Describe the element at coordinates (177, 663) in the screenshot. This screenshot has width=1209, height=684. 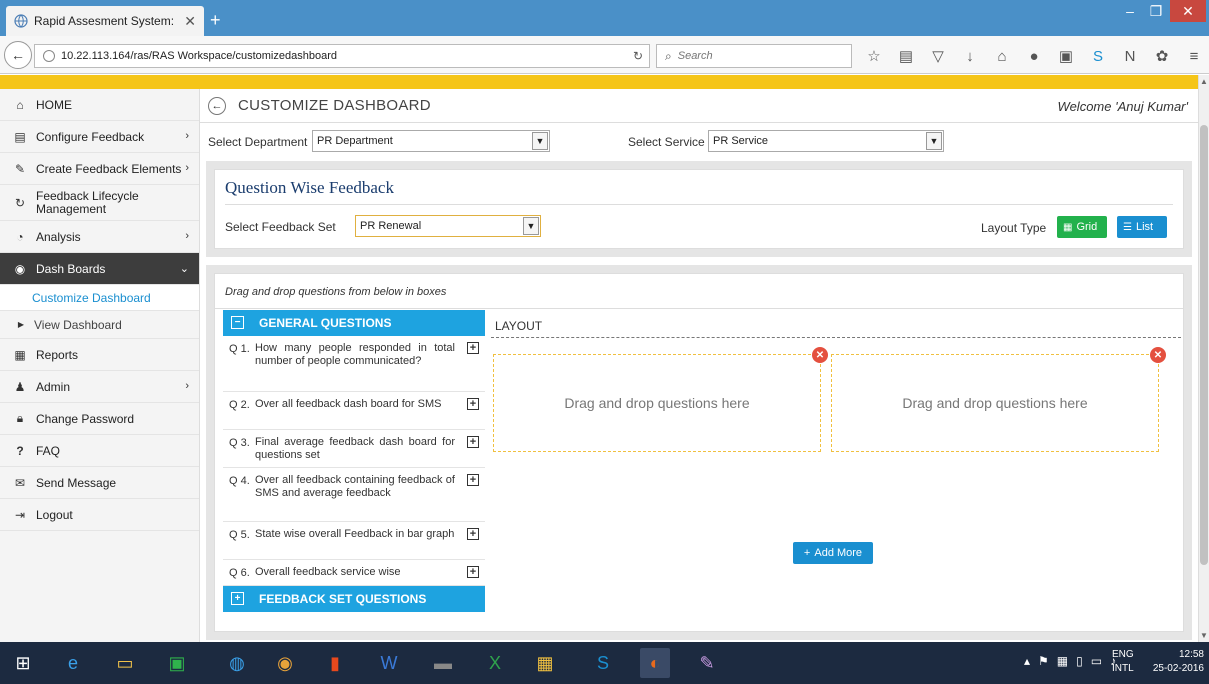
I see `store-icon: ▣` at that location.